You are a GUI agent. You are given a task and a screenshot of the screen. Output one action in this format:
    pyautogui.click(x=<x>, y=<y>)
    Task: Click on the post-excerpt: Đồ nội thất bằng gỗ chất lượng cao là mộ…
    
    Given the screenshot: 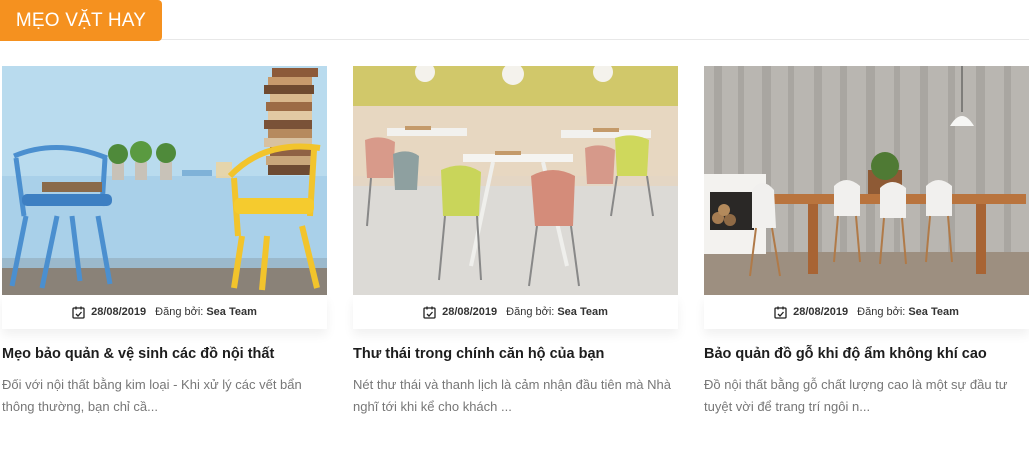 What is the action you would take?
    pyautogui.click(x=856, y=395)
    